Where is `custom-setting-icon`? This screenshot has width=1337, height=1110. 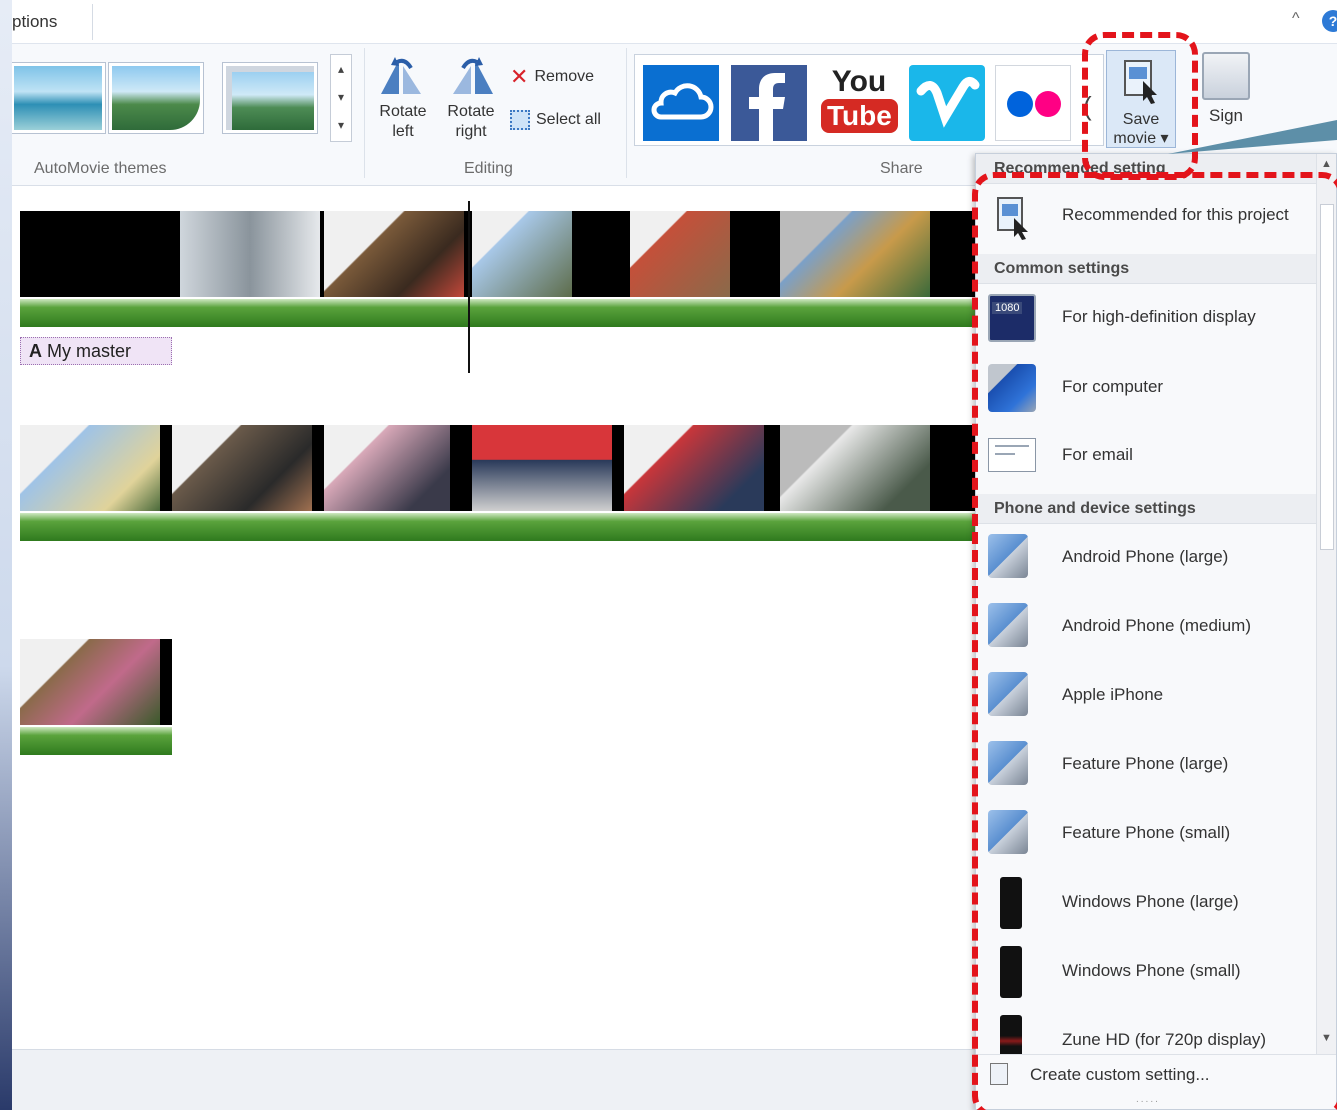 custom-setting-icon is located at coordinates (999, 1074).